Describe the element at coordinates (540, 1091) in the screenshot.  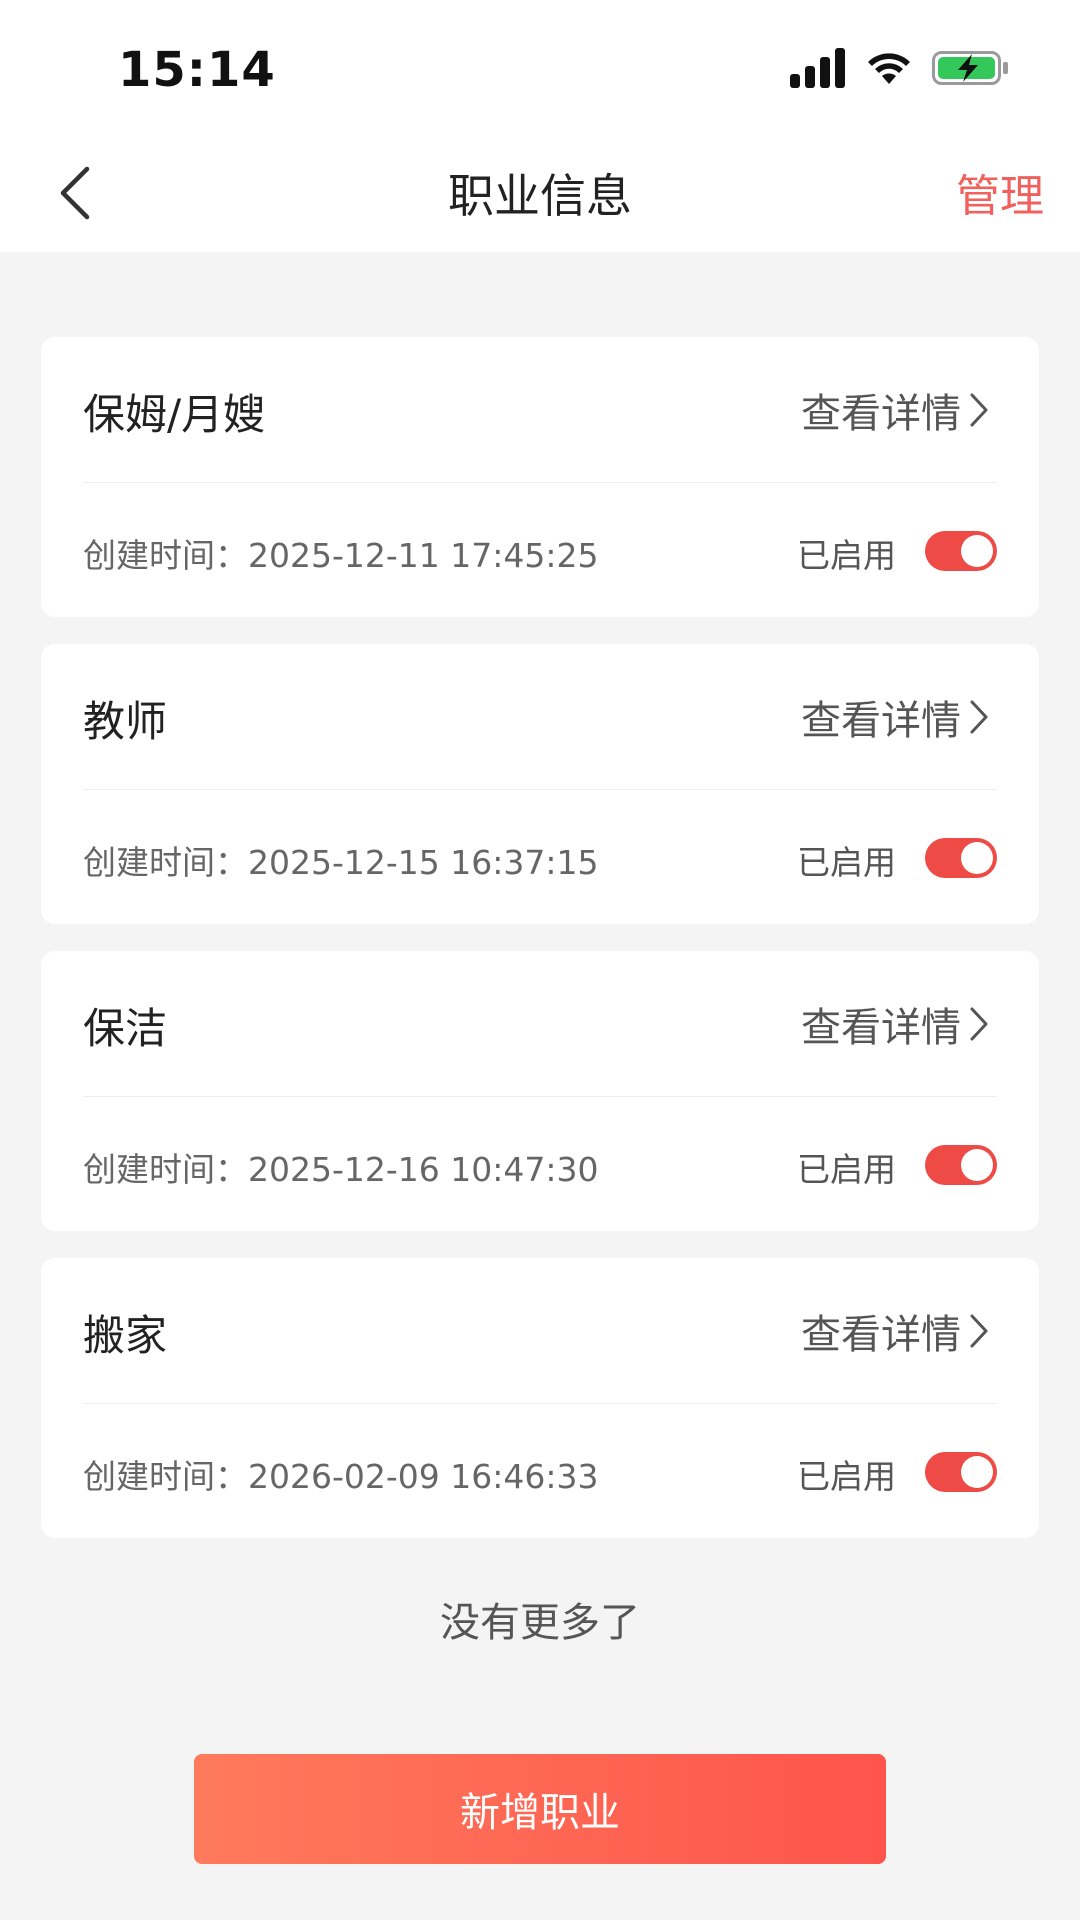
I see `occupation-card: 保洁 查看详情 创建时间：2025-12-16 10:47:30 已启用` at that location.